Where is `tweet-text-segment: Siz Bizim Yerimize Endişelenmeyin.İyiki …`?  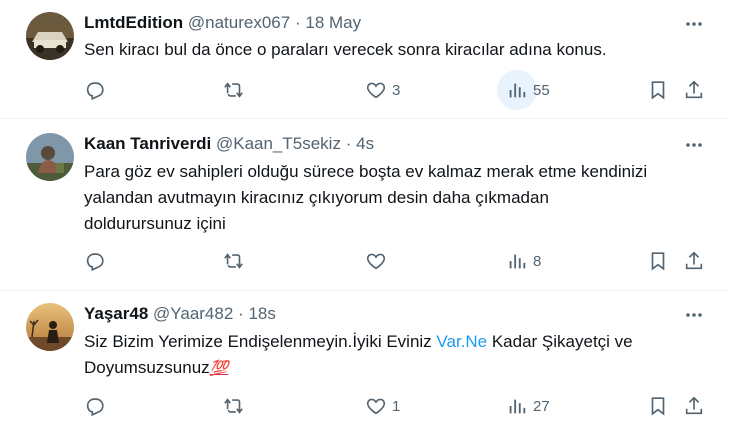
tweet-text-segment: Siz Bizim Yerimize Endişelenmeyin.İyiki … is located at coordinates (260, 341).